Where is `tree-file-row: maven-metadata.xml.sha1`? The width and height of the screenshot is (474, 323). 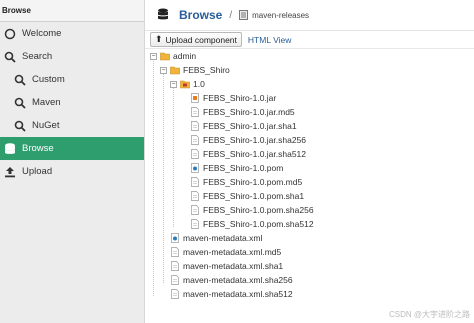 tree-file-row: maven-metadata.xml.sha1 is located at coordinates (221, 266).